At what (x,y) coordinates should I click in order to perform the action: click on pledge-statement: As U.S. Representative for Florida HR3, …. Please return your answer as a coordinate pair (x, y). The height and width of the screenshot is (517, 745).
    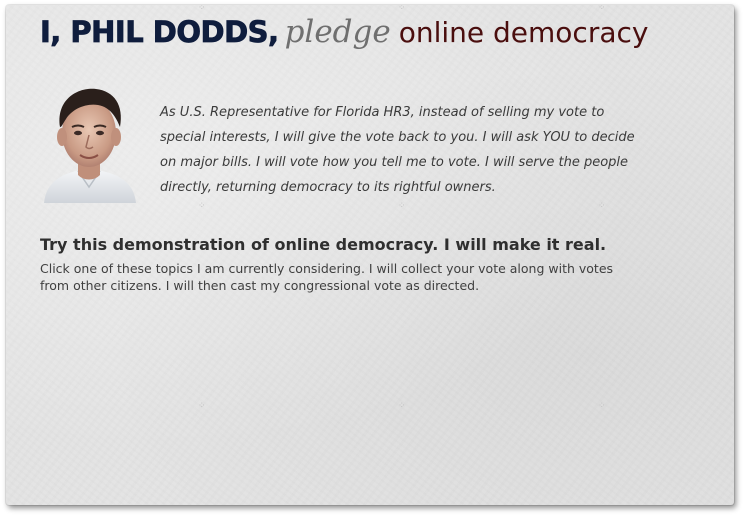
    Looking at the image, I should click on (397, 150).